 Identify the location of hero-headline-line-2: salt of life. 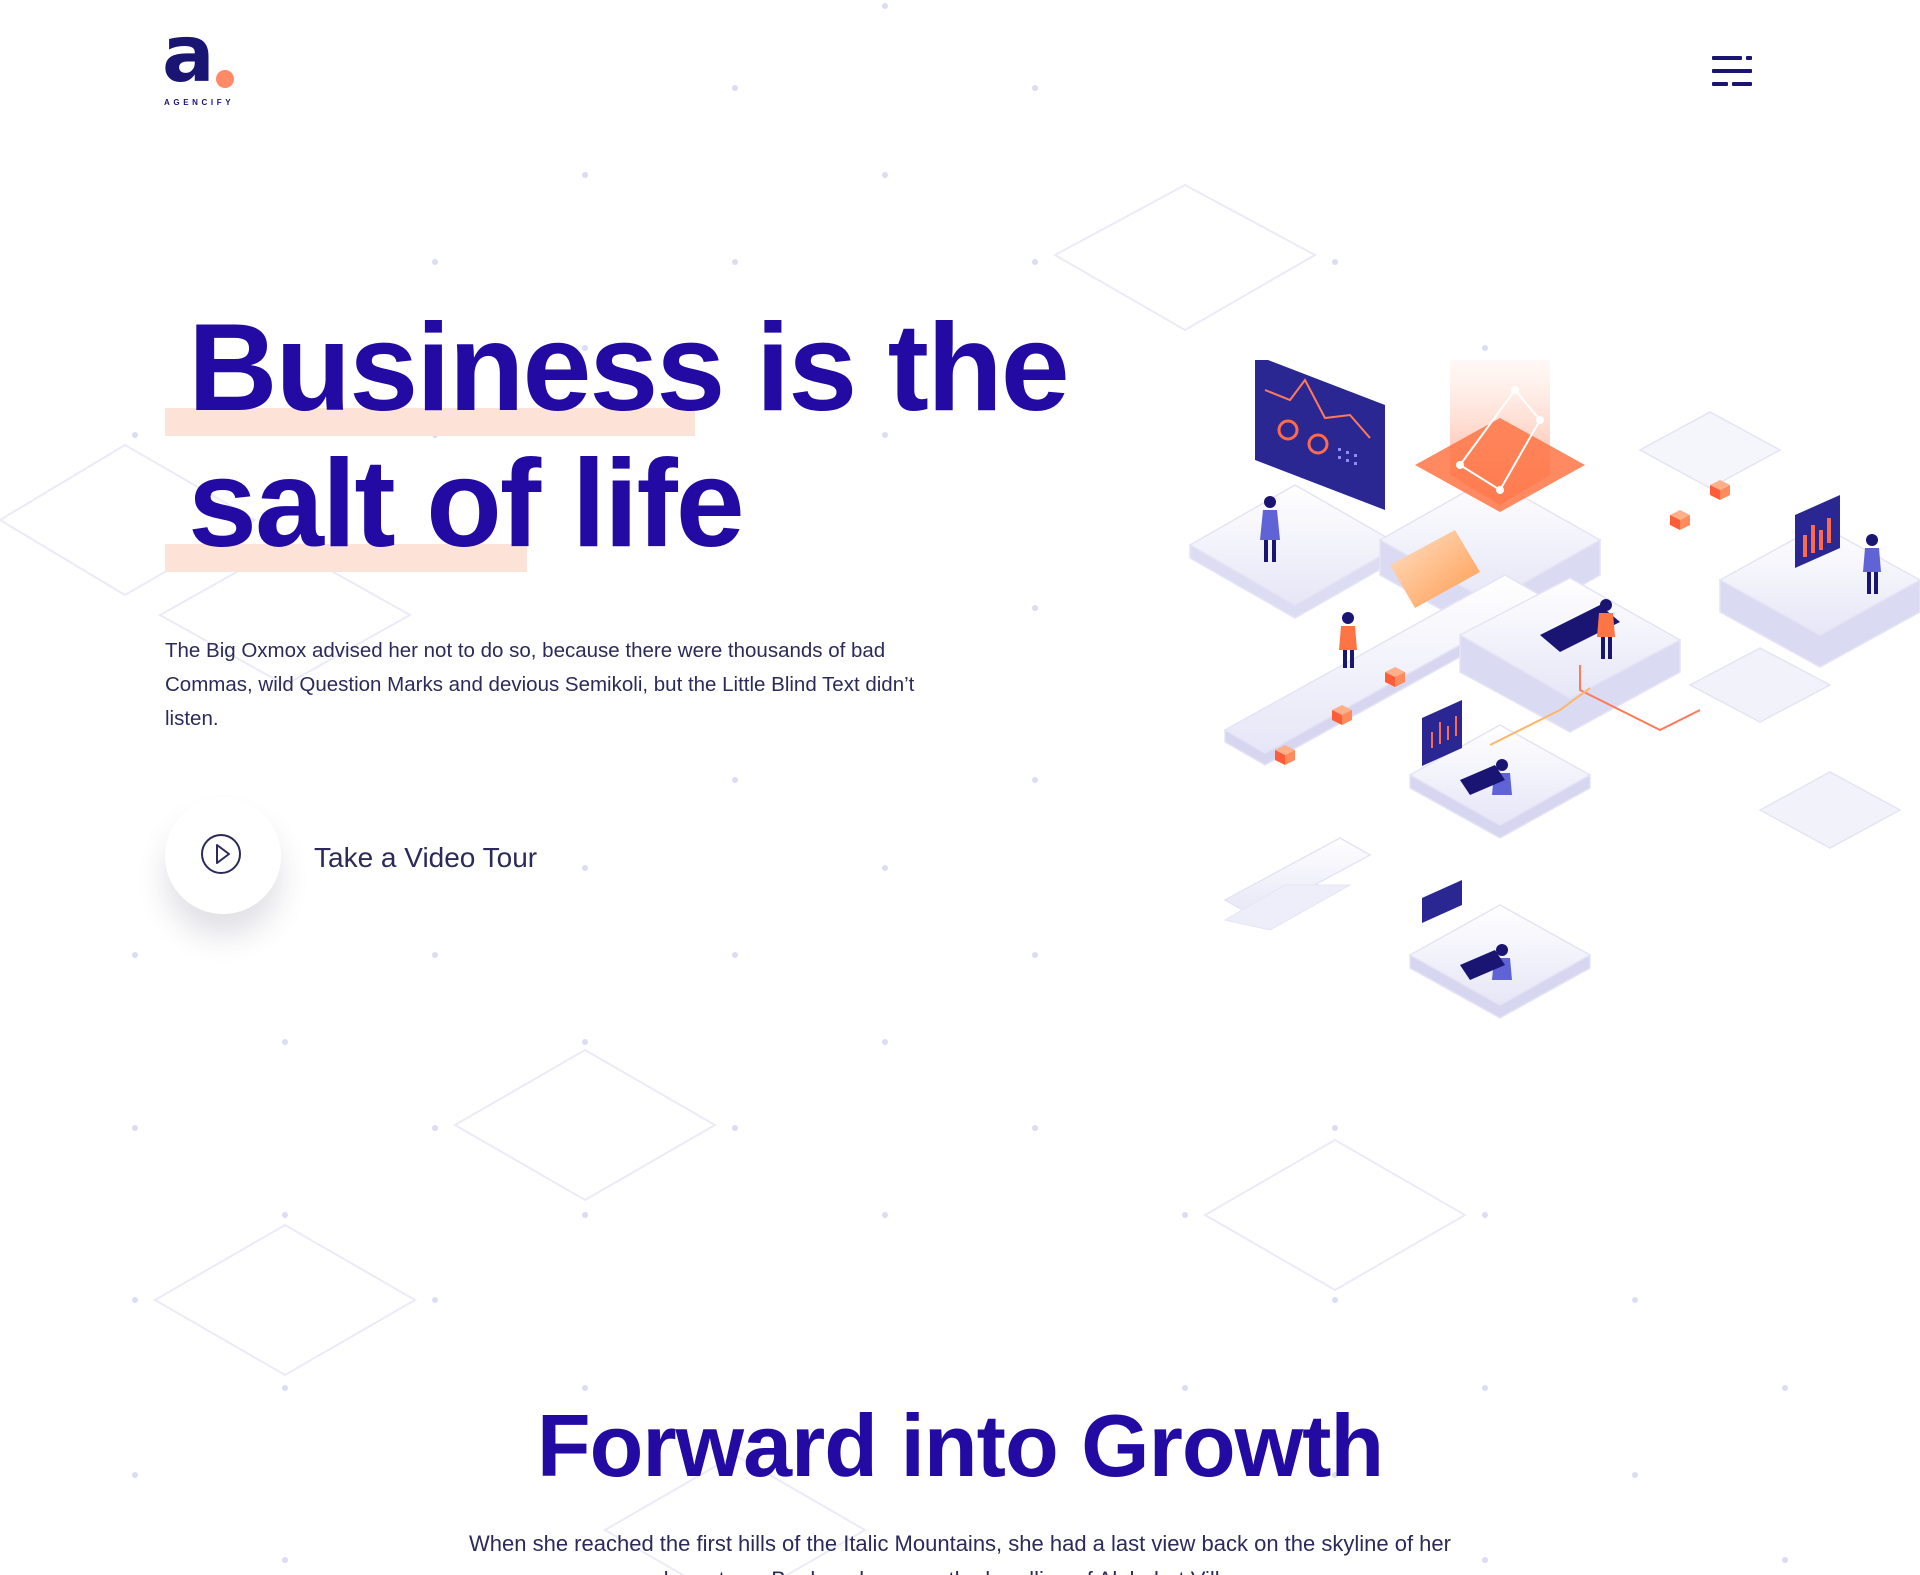
(466, 504).